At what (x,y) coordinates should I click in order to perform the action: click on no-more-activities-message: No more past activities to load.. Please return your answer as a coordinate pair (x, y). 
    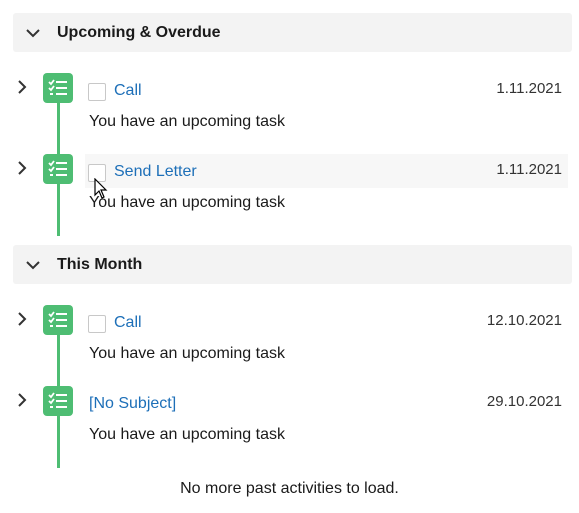
    Looking at the image, I should click on (289, 488).